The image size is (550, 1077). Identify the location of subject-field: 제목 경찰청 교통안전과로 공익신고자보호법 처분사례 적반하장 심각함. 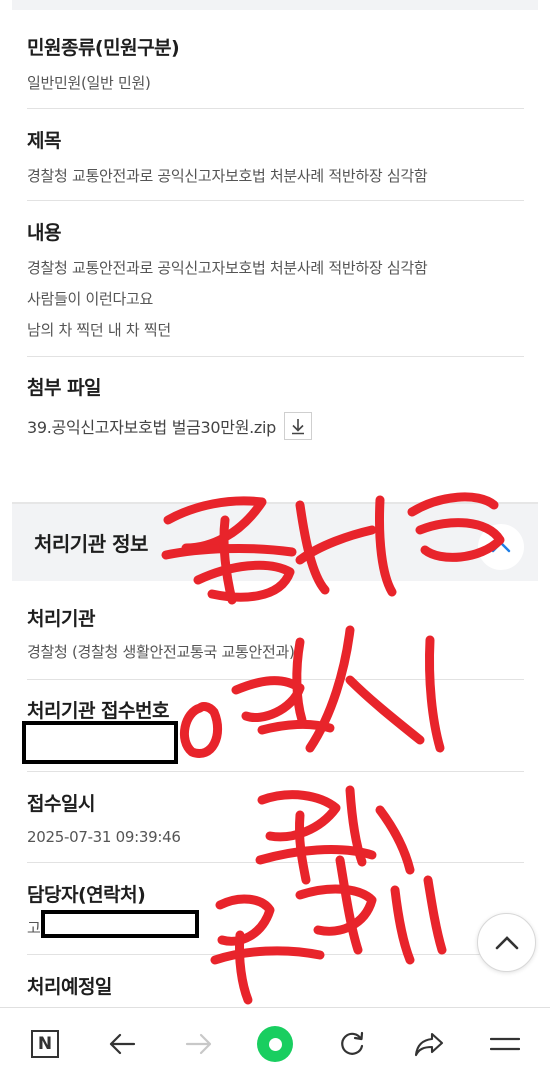
(275, 159).